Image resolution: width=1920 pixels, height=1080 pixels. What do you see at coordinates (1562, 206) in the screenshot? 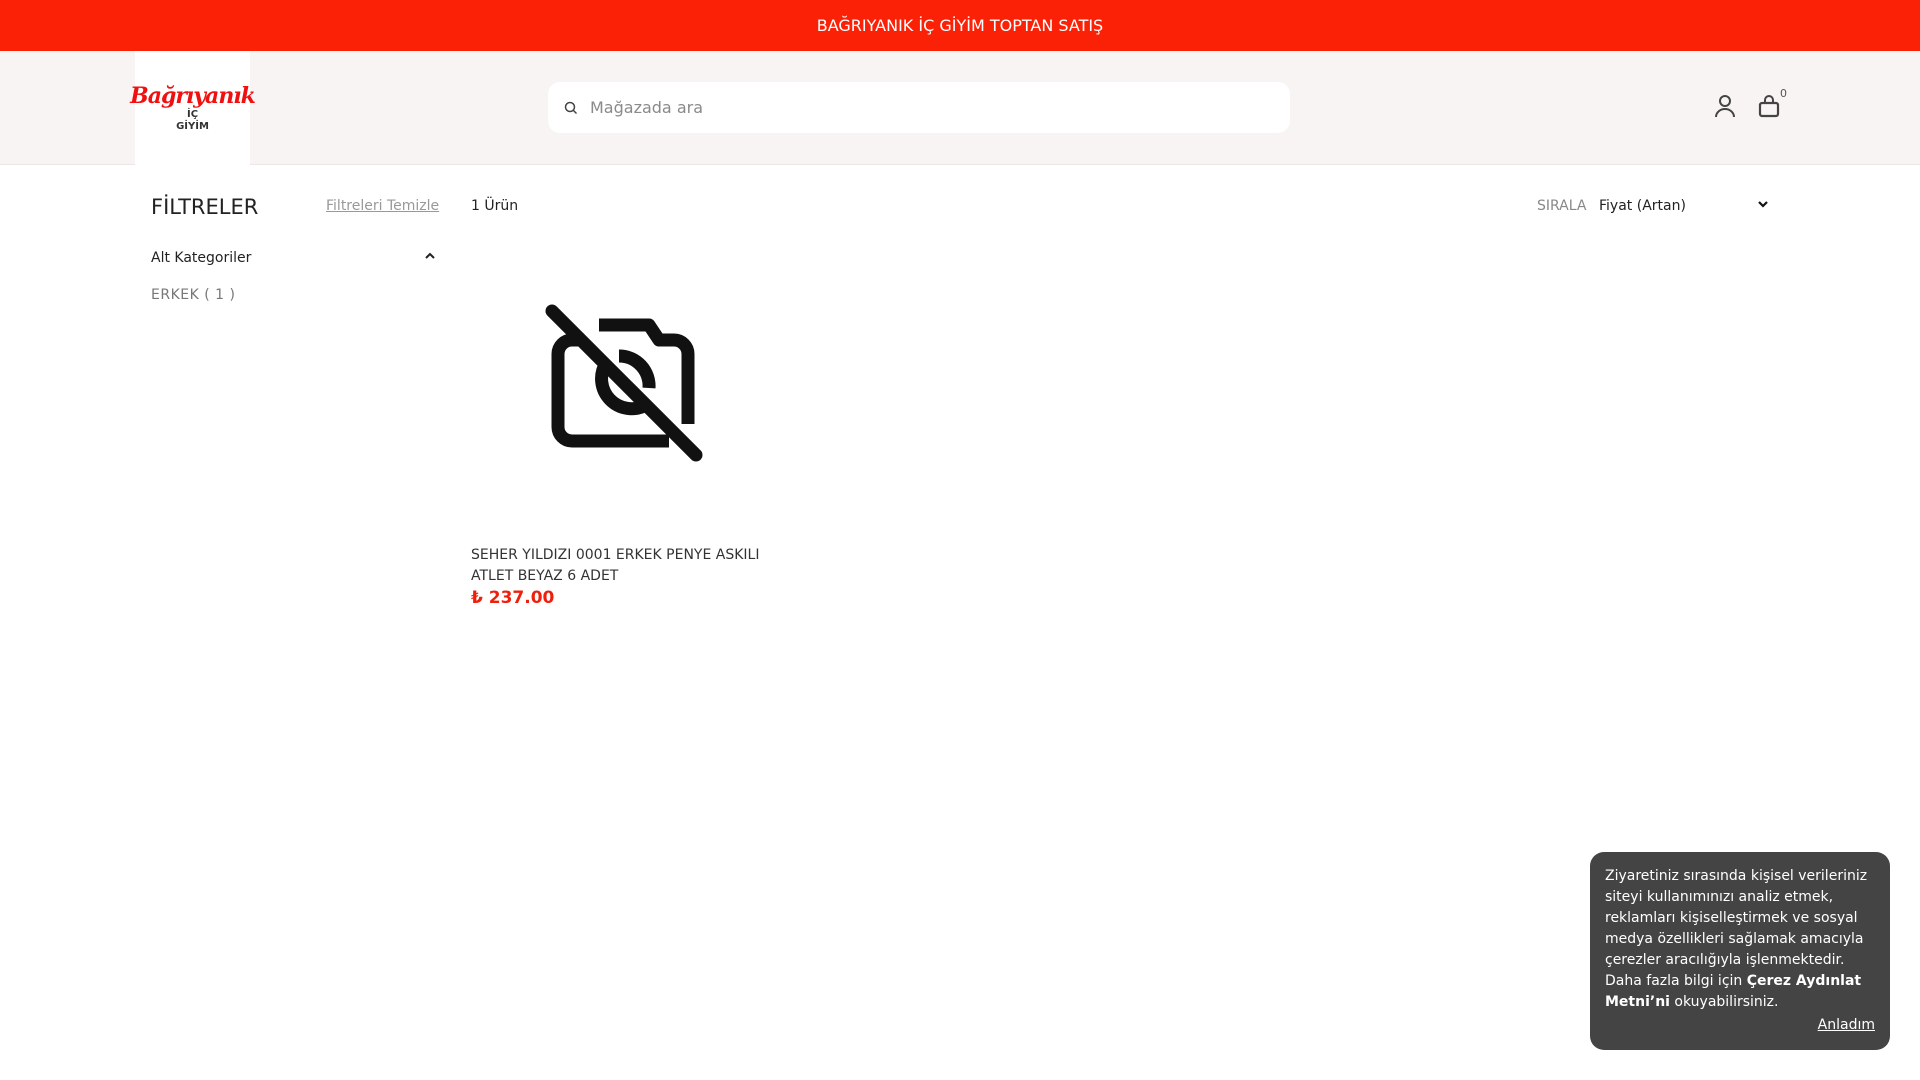
I see `sort-label: SIRALA` at bounding box center [1562, 206].